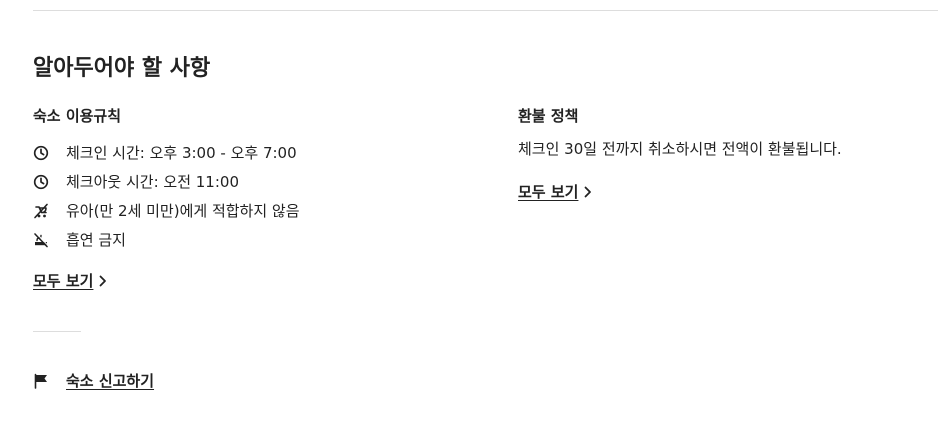  Describe the element at coordinates (253, 239) in the screenshot. I see `rule-no-smoking: 흡연 금지` at that location.